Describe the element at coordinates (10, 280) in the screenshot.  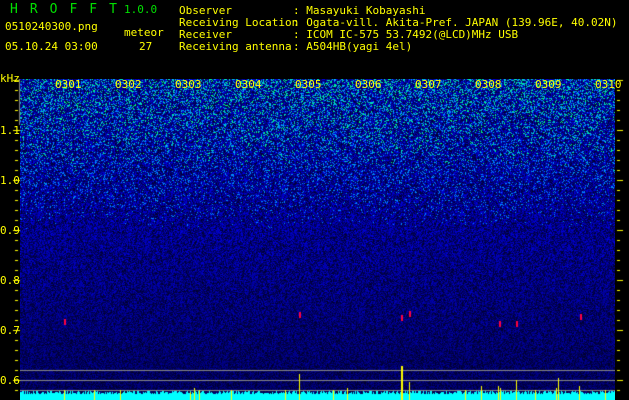
I see `y-tick-label: 0.8` at that location.